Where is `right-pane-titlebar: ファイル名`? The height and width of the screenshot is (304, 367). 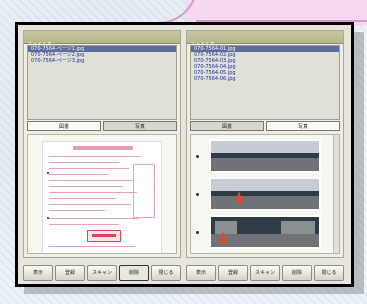
right-pane-titlebar: ファイル名 is located at coordinates (265, 39).